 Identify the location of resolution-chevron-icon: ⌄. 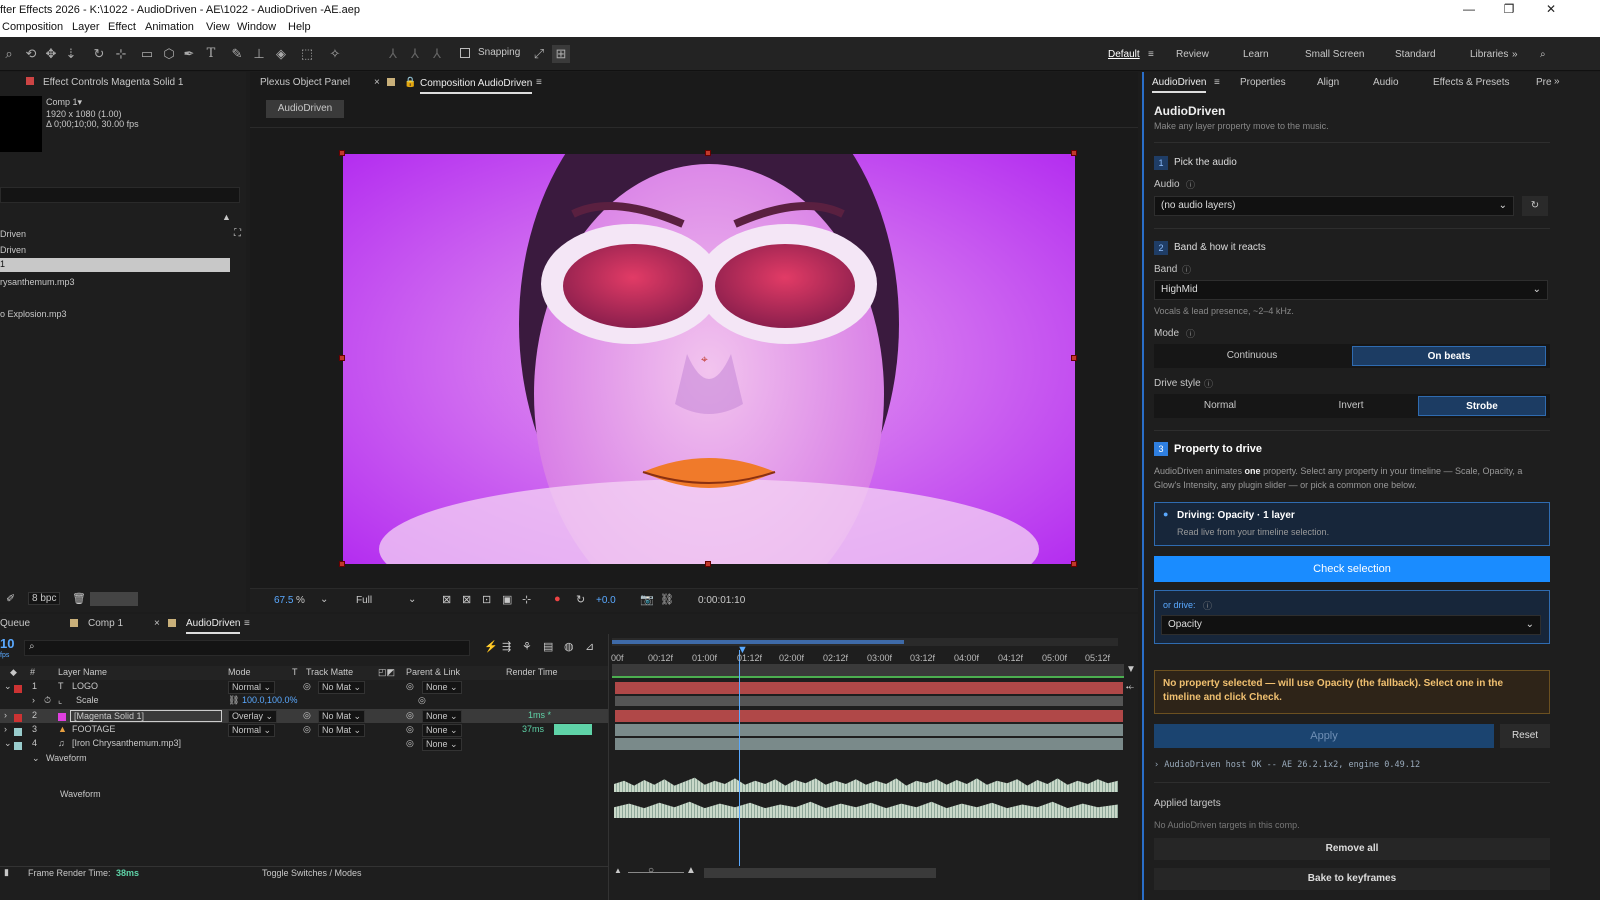
(412, 599).